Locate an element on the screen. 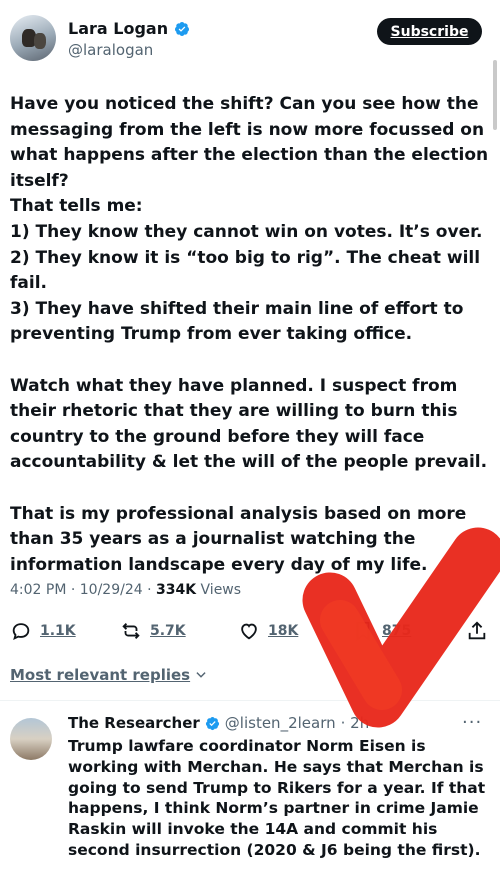  author-avatar is located at coordinates (33, 38).